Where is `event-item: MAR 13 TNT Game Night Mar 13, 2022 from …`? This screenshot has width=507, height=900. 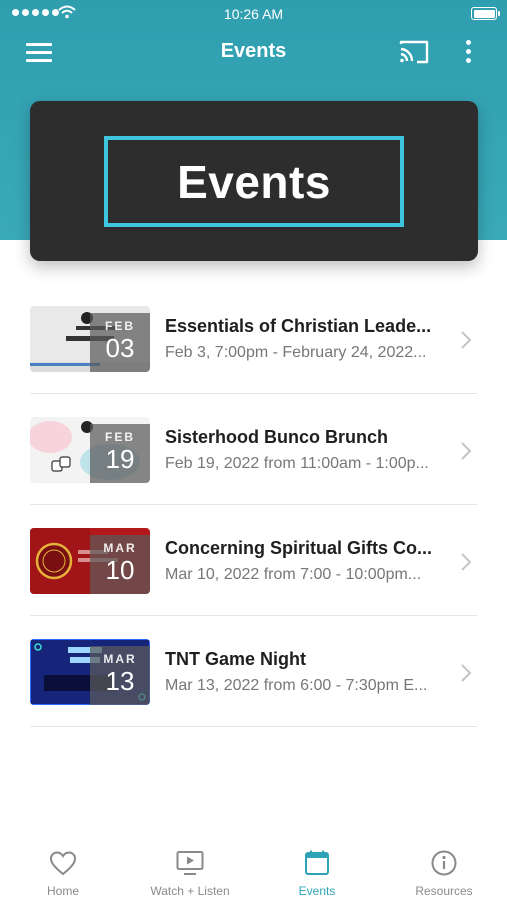
event-item: MAR 13 TNT Game Night Mar 13, 2022 from … is located at coordinates (253, 671).